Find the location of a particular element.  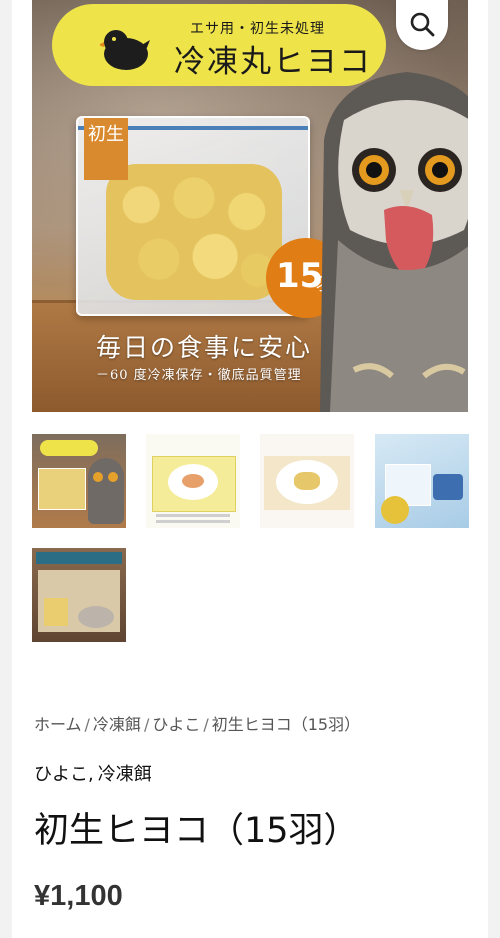

product-title: 初生ヒヨコ（15羽） is located at coordinates (196, 831).